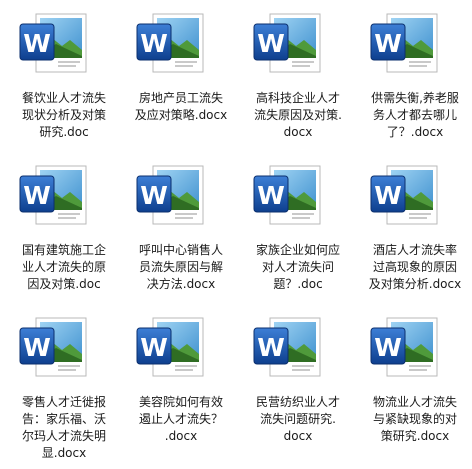 Image resolution: width=472 pixels, height=469 pixels. I want to click on file-name-line: 过高现象的原因, so click(414, 267).